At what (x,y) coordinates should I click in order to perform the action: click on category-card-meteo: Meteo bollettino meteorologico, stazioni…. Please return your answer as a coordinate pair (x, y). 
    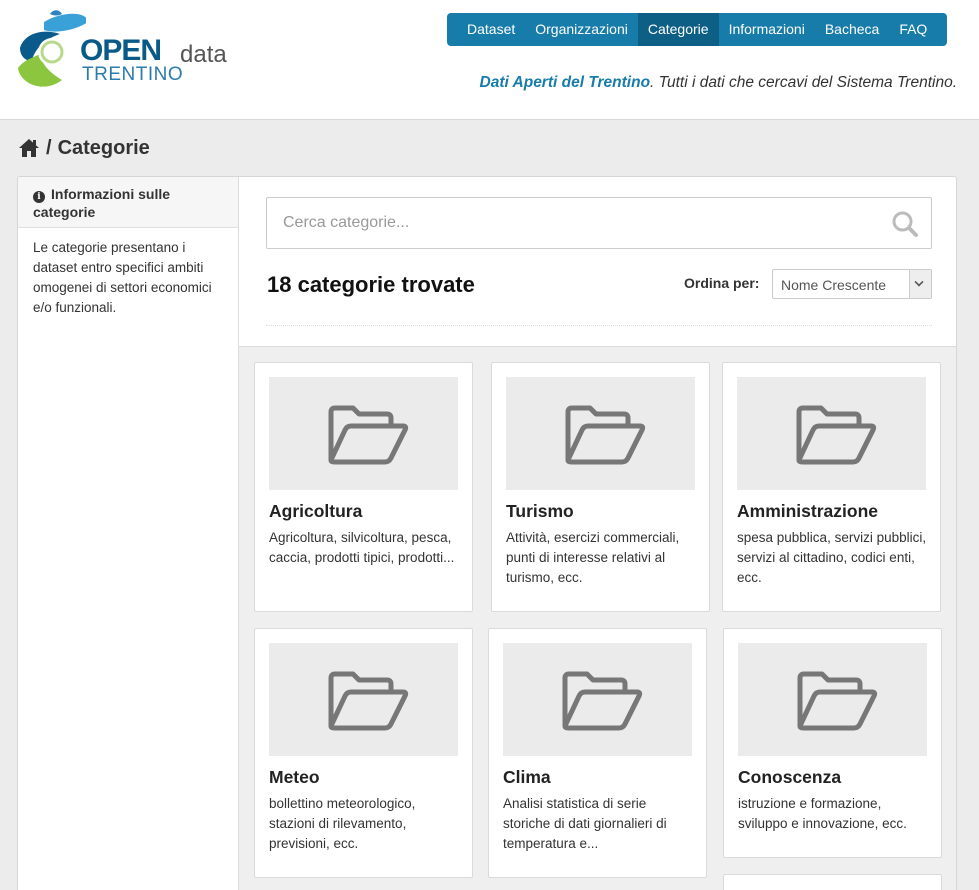
    Looking at the image, I should click on (363, 753).